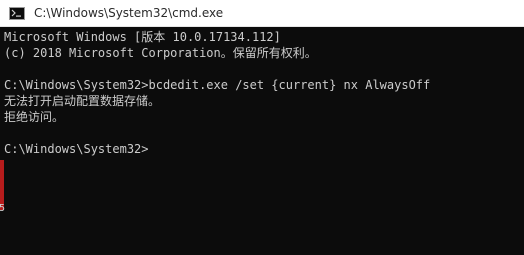 This screenshot has width=524, height=255. What do you see at coordinates (34, 117) in the screenshot?
I see `console-line-access-denied: 拒绝访问。` at bounding box center [34, 117].